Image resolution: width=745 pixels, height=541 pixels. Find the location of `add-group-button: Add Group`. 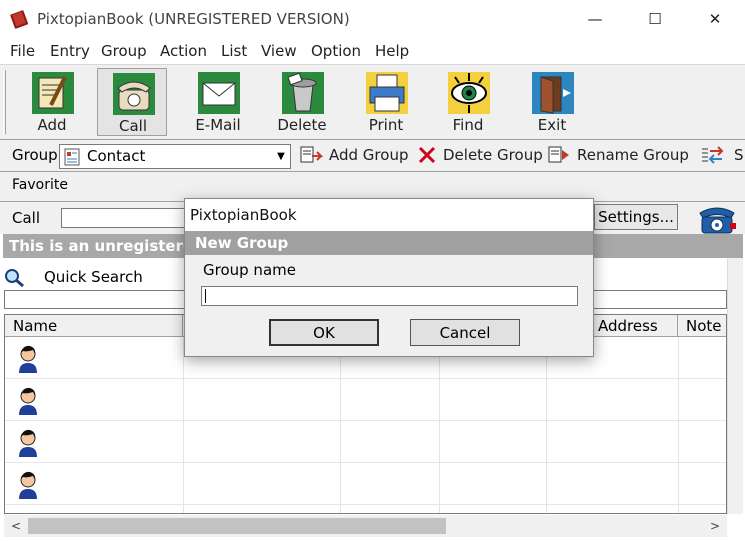

add-group-button: Add Group is located at coordinates (353, 155).